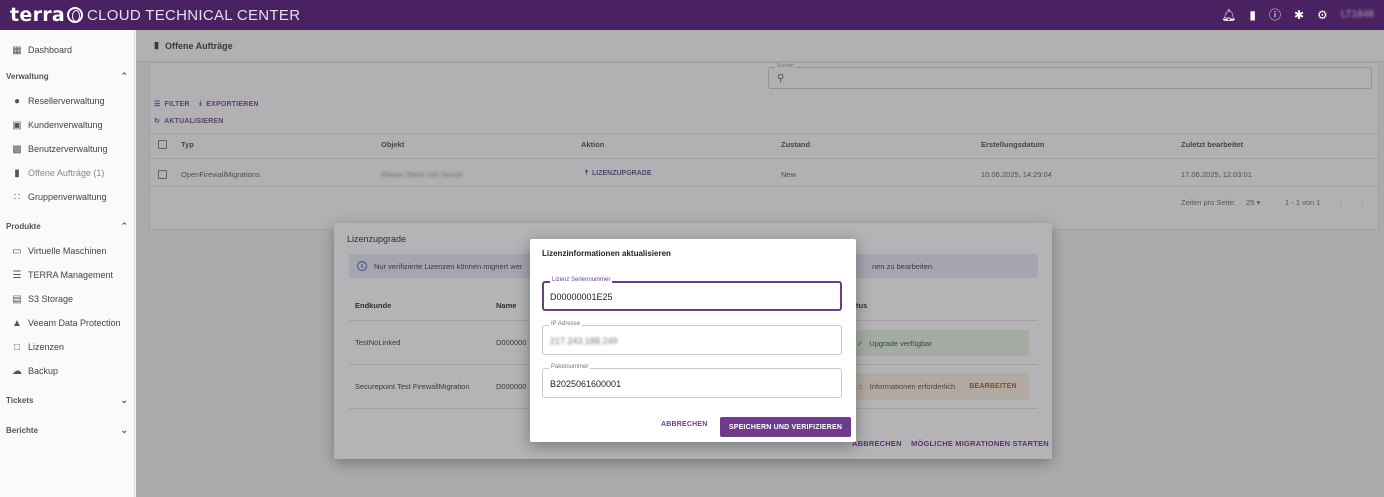 The image size is (1384, 497). I want to click on field-value: B2025061600001, so click(586, 384).